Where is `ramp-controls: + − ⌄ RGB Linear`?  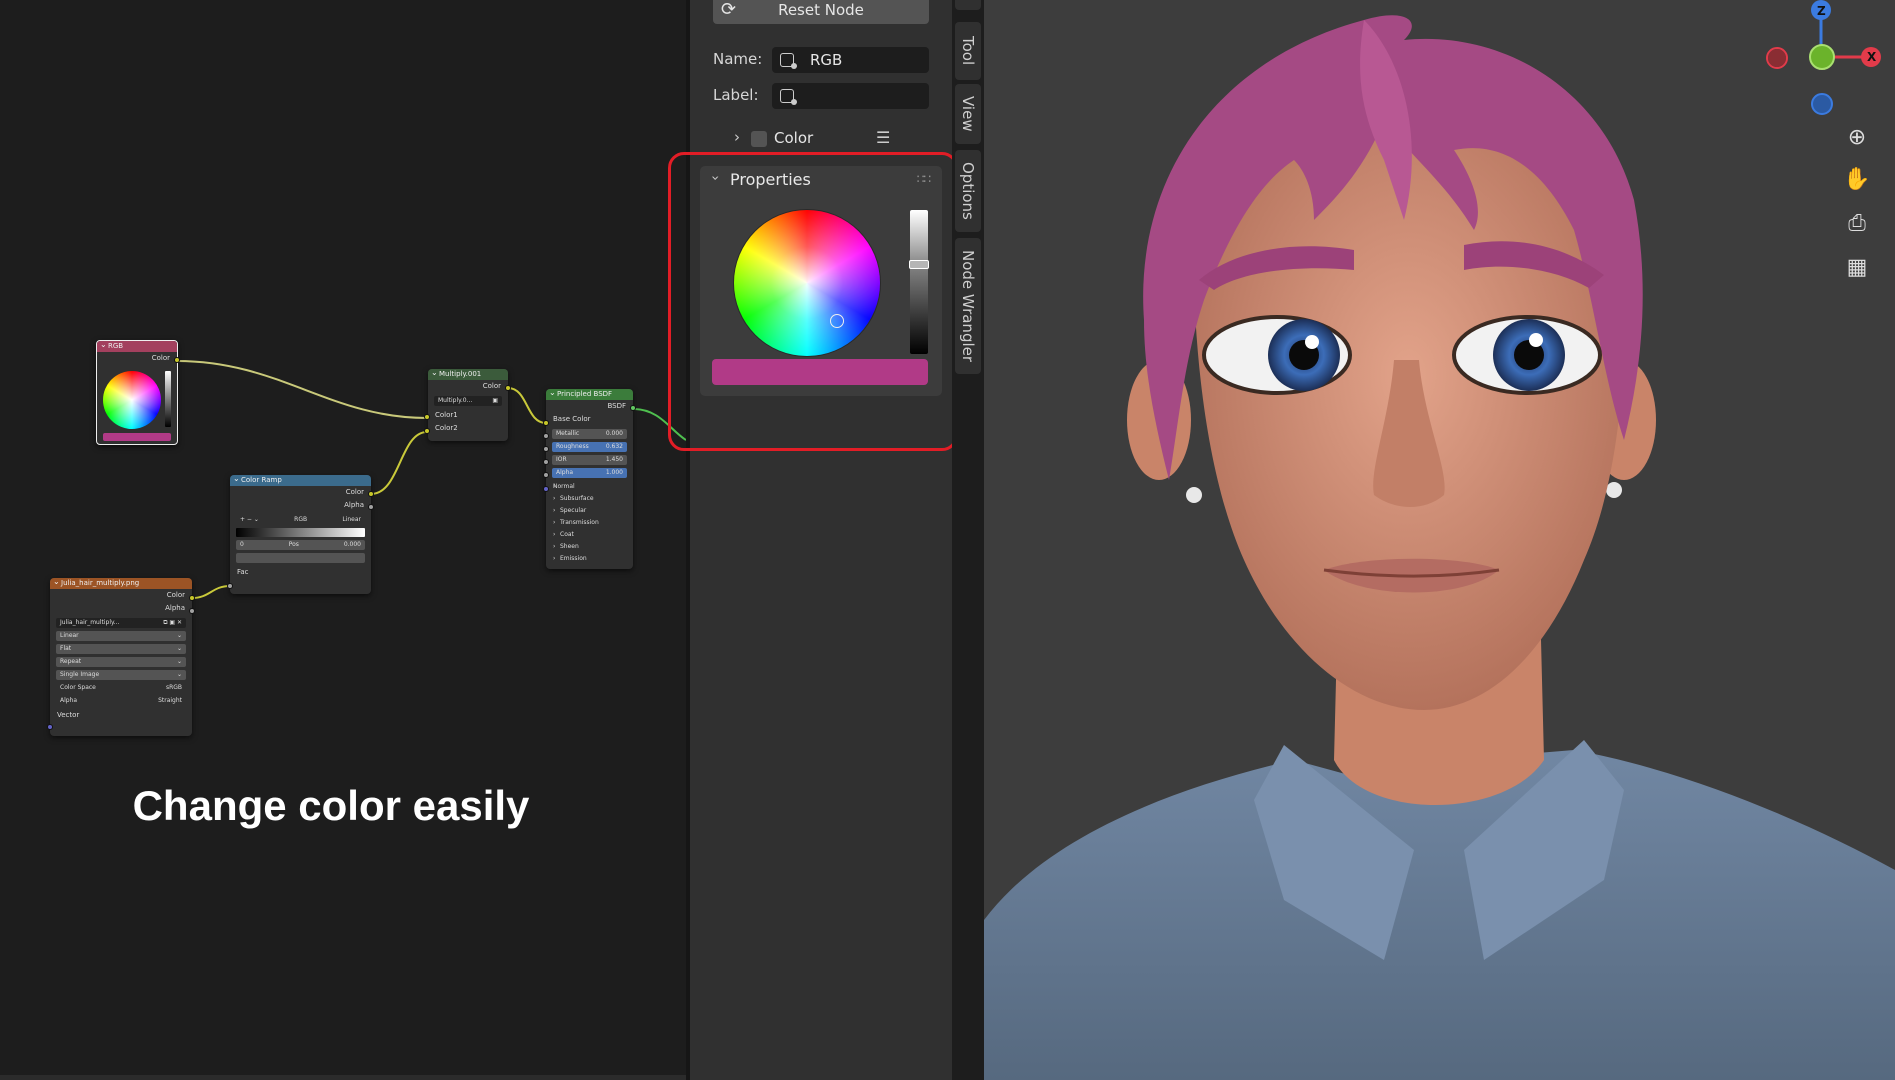 ramp-controls: + − ⌄ RGB Linear is located at coordinates (300, 520).